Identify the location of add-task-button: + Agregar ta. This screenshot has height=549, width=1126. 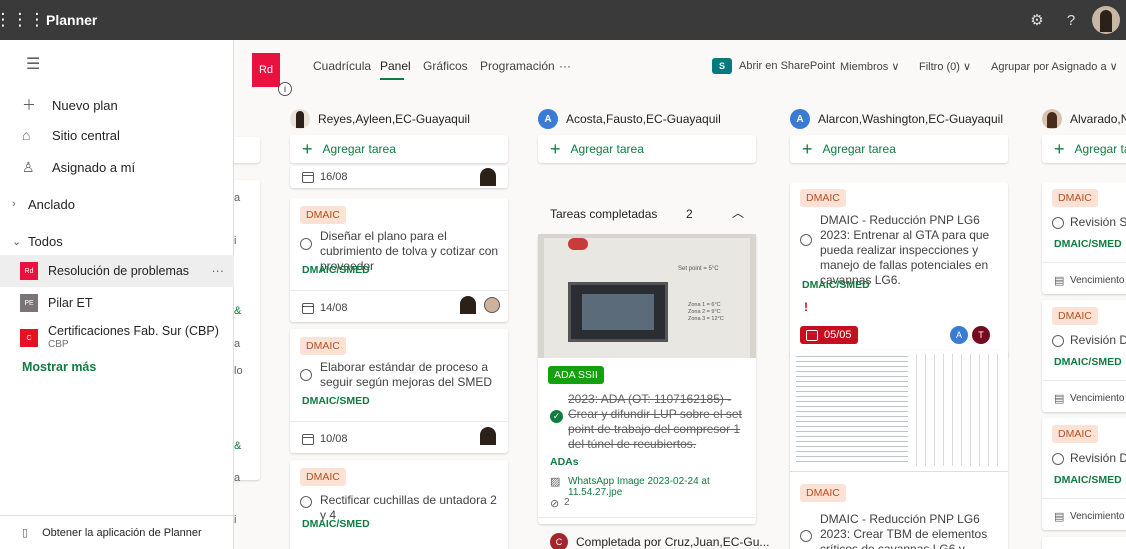
(1084, 149).